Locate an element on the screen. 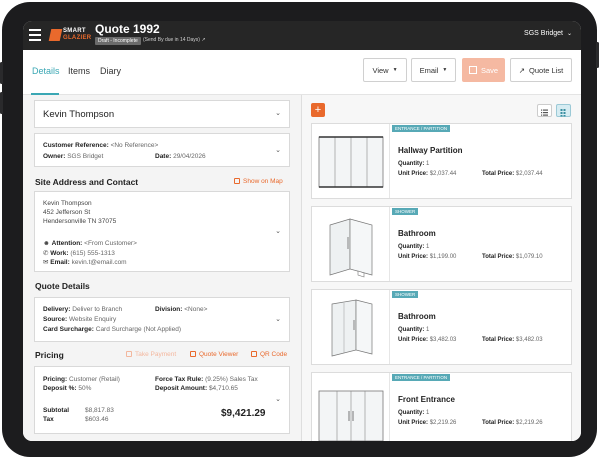  address-line: Hendersonville TN 37075 is located at coordinates (80, 221).